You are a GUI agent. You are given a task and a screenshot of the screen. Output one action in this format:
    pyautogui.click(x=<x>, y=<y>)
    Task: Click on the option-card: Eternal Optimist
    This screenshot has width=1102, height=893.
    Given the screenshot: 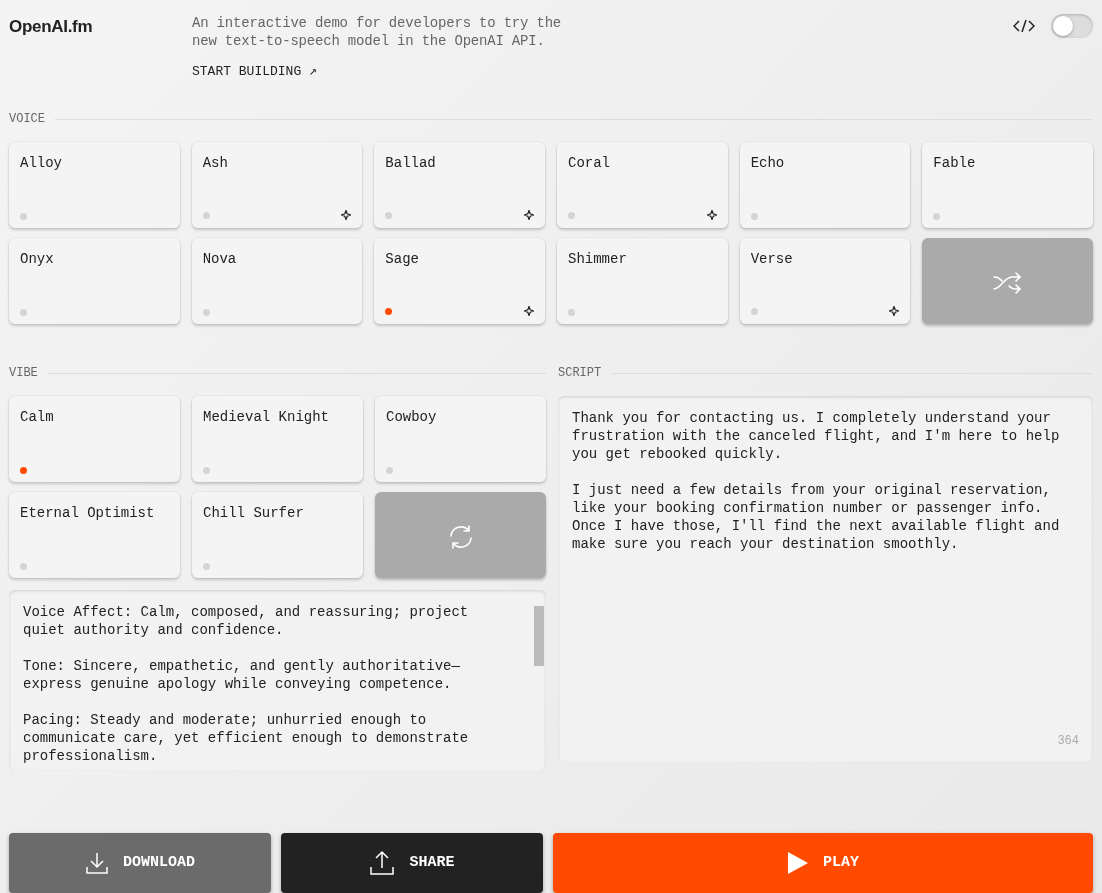 What is the action you would take?
    pyautogui.click(x=94, y=535)
    